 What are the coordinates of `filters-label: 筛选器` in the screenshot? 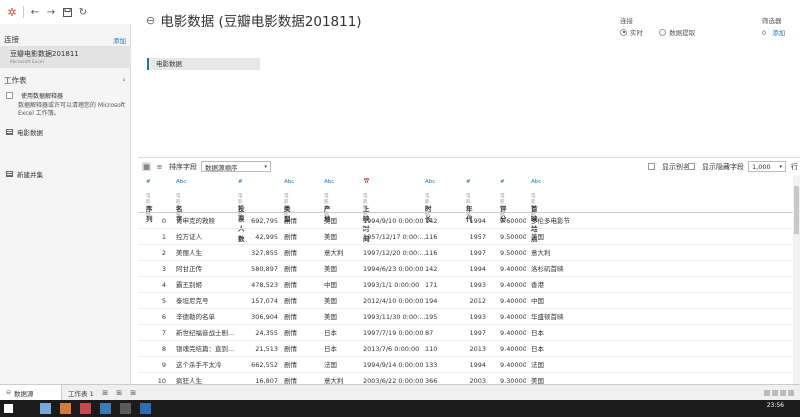 It's located at (772, 21).